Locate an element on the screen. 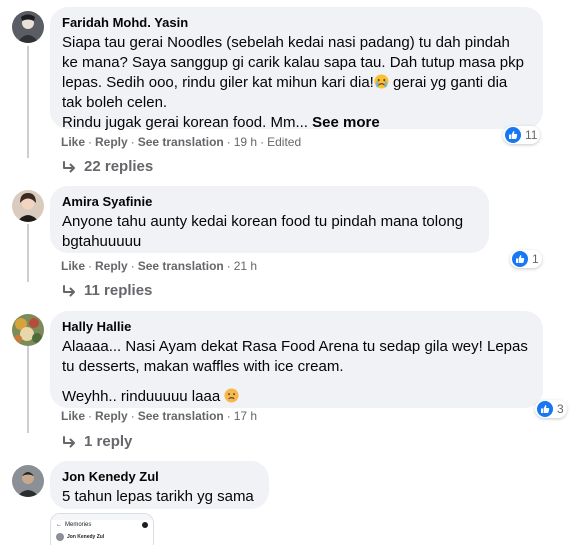 This screenshot has height=545, width=580. comment-text: 5 tahun lepas tarikh yg sama is located at coordinates (158, 496).